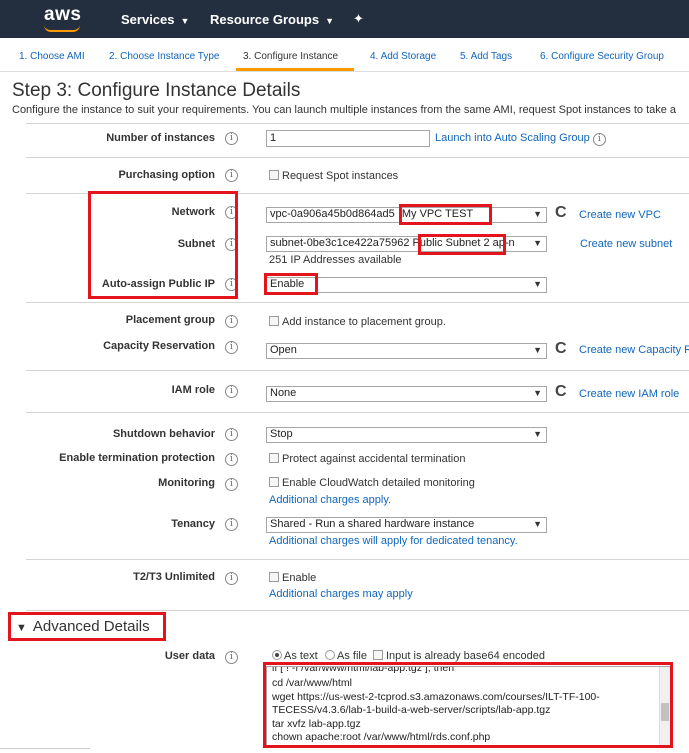 Image resolution: width=689 pixels, height=753 pixels. What do you see at coordinates (62, 15) in the screenshot?
I see `aws-logo: aws` at bounding box center [62, 15].